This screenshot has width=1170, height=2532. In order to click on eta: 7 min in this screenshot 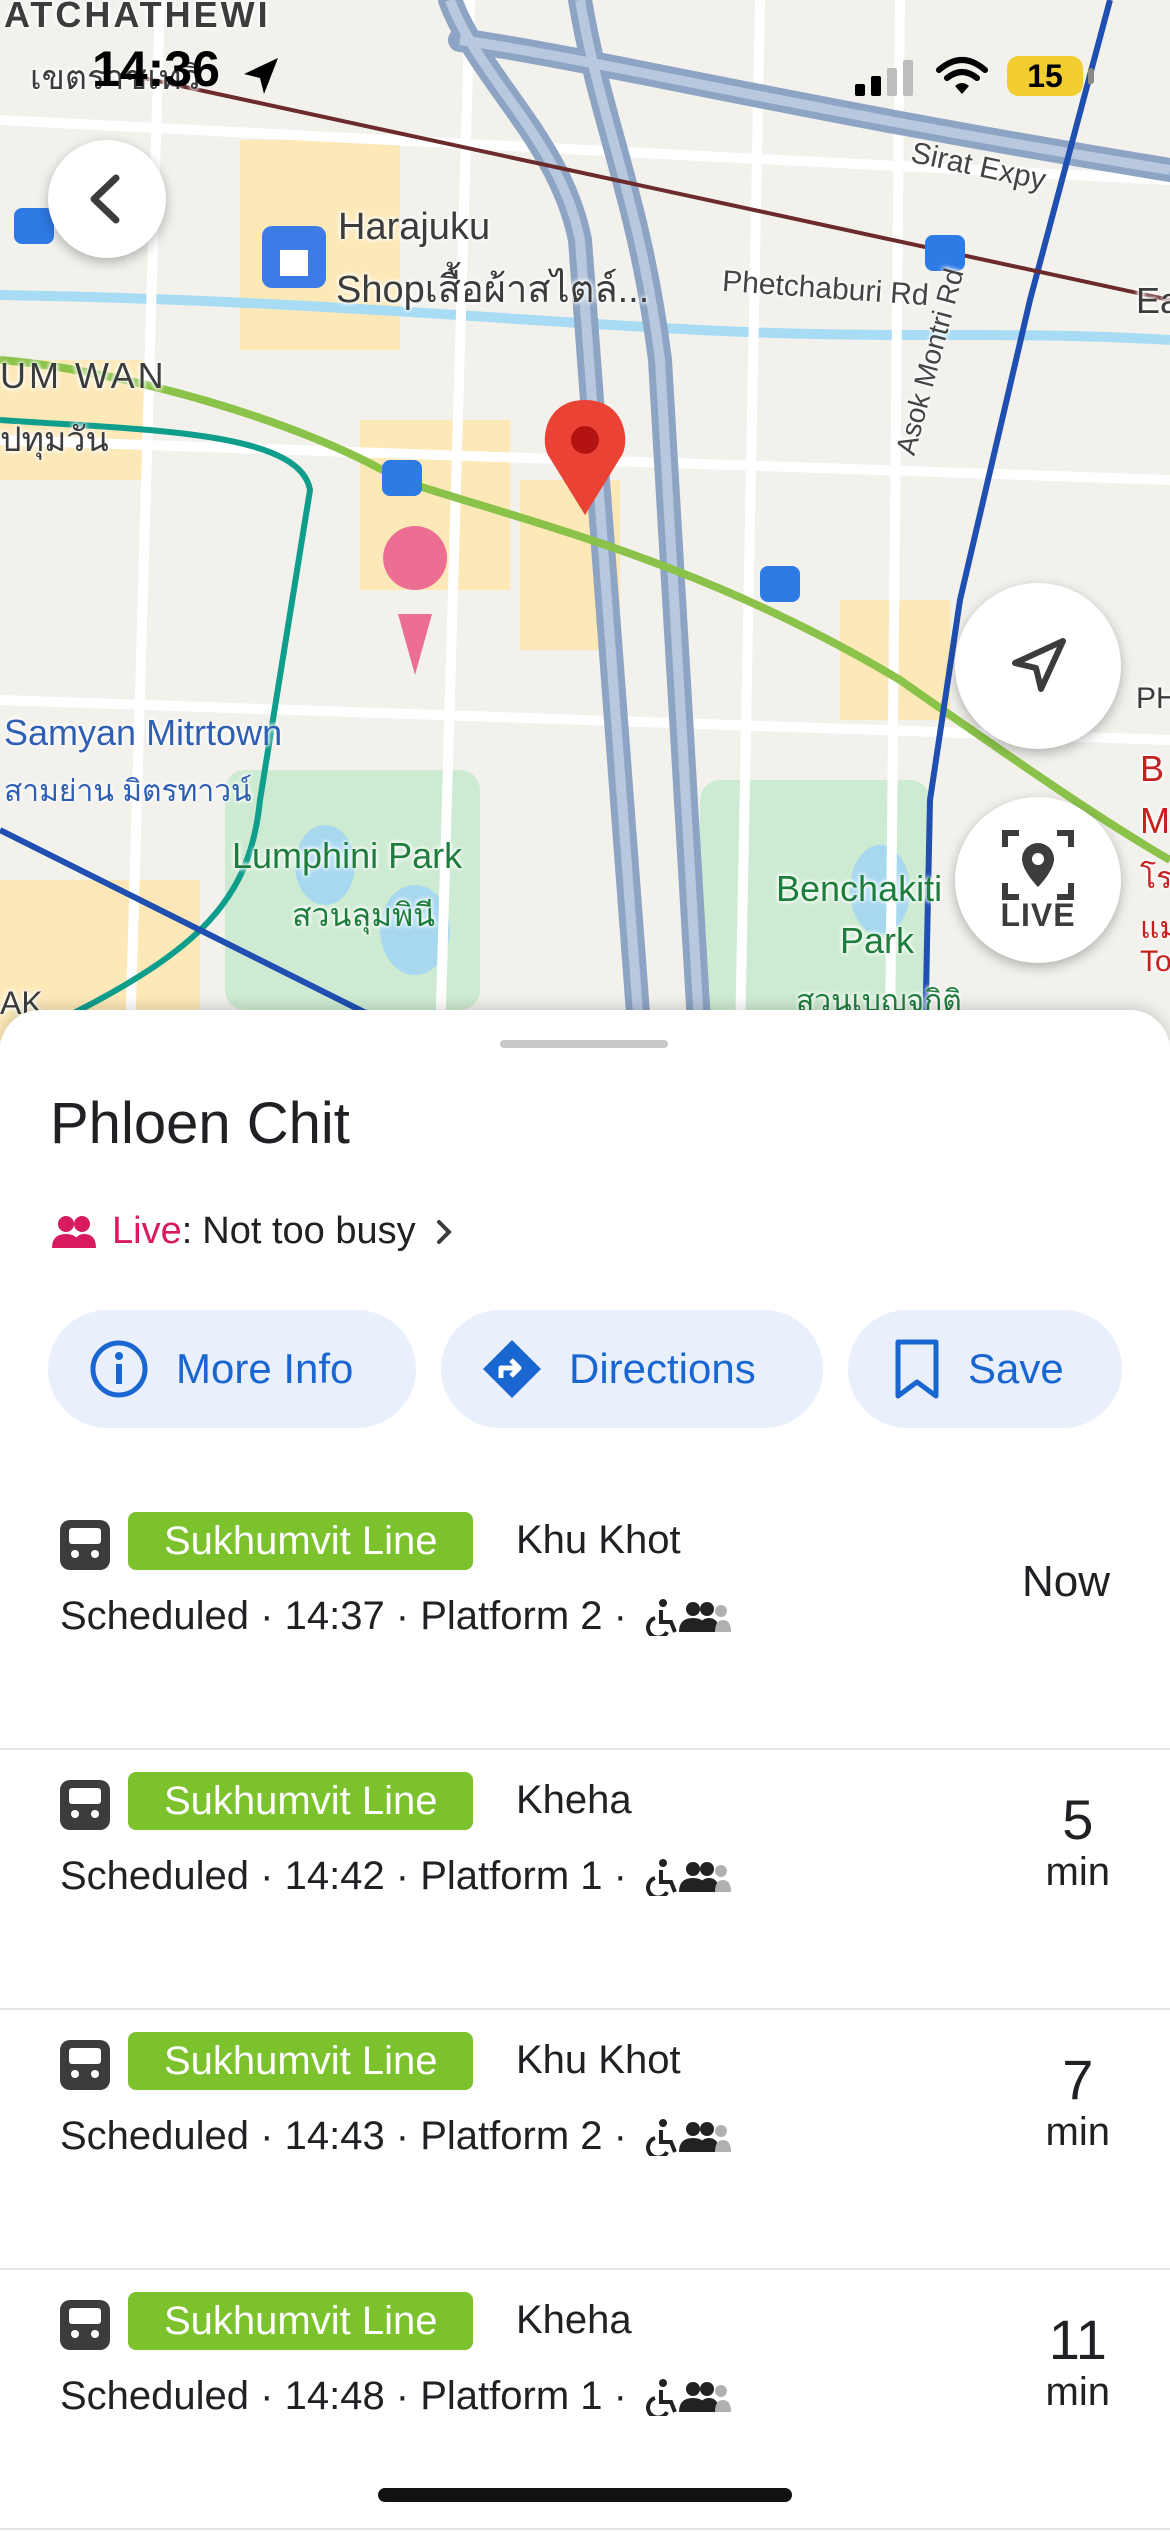, I will do `click(1077, 2101)`.